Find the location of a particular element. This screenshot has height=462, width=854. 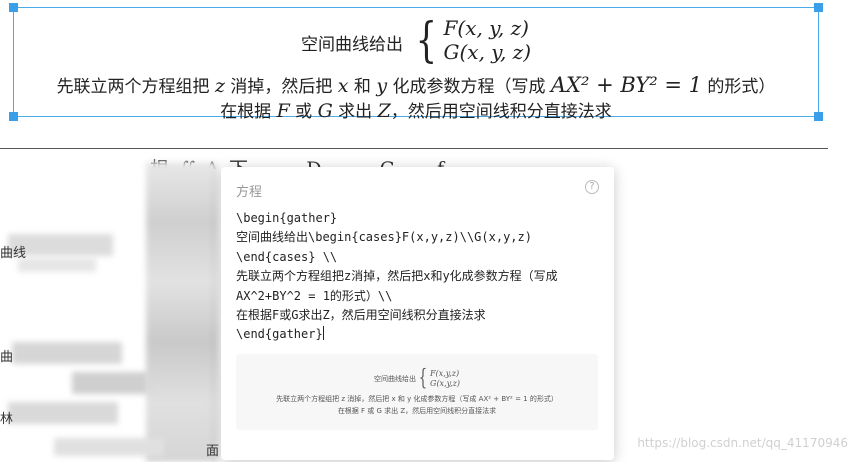

formula-var-Z: Z is located at coordinates (384, 111).